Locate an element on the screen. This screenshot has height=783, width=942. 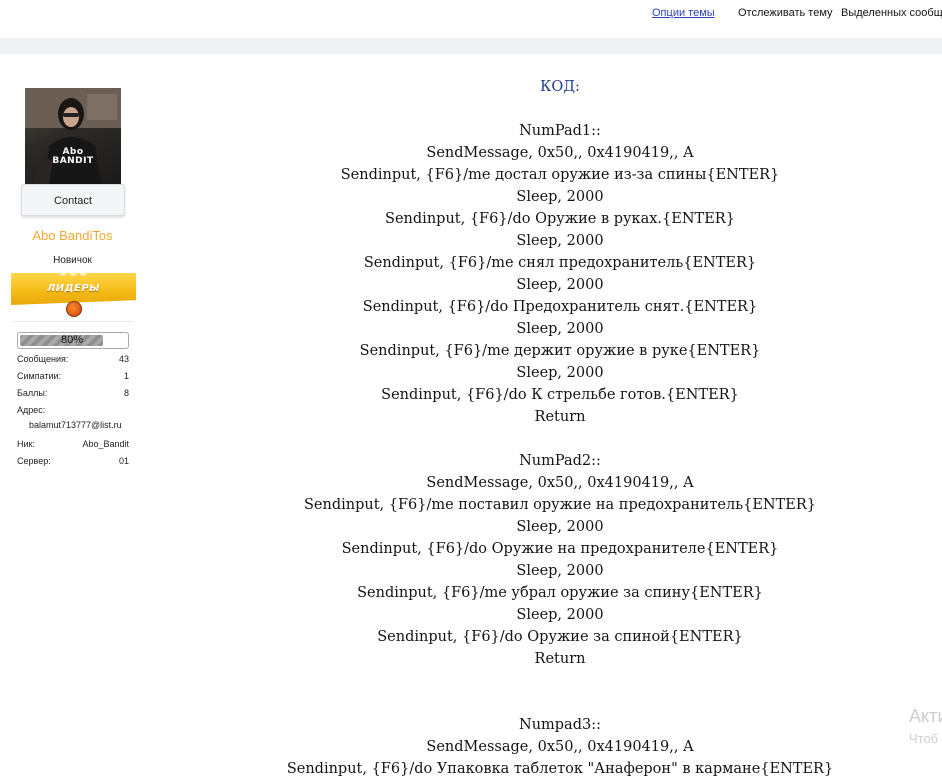
stat-likes: Симпатии: 1 is located at coordinates (73, 376).